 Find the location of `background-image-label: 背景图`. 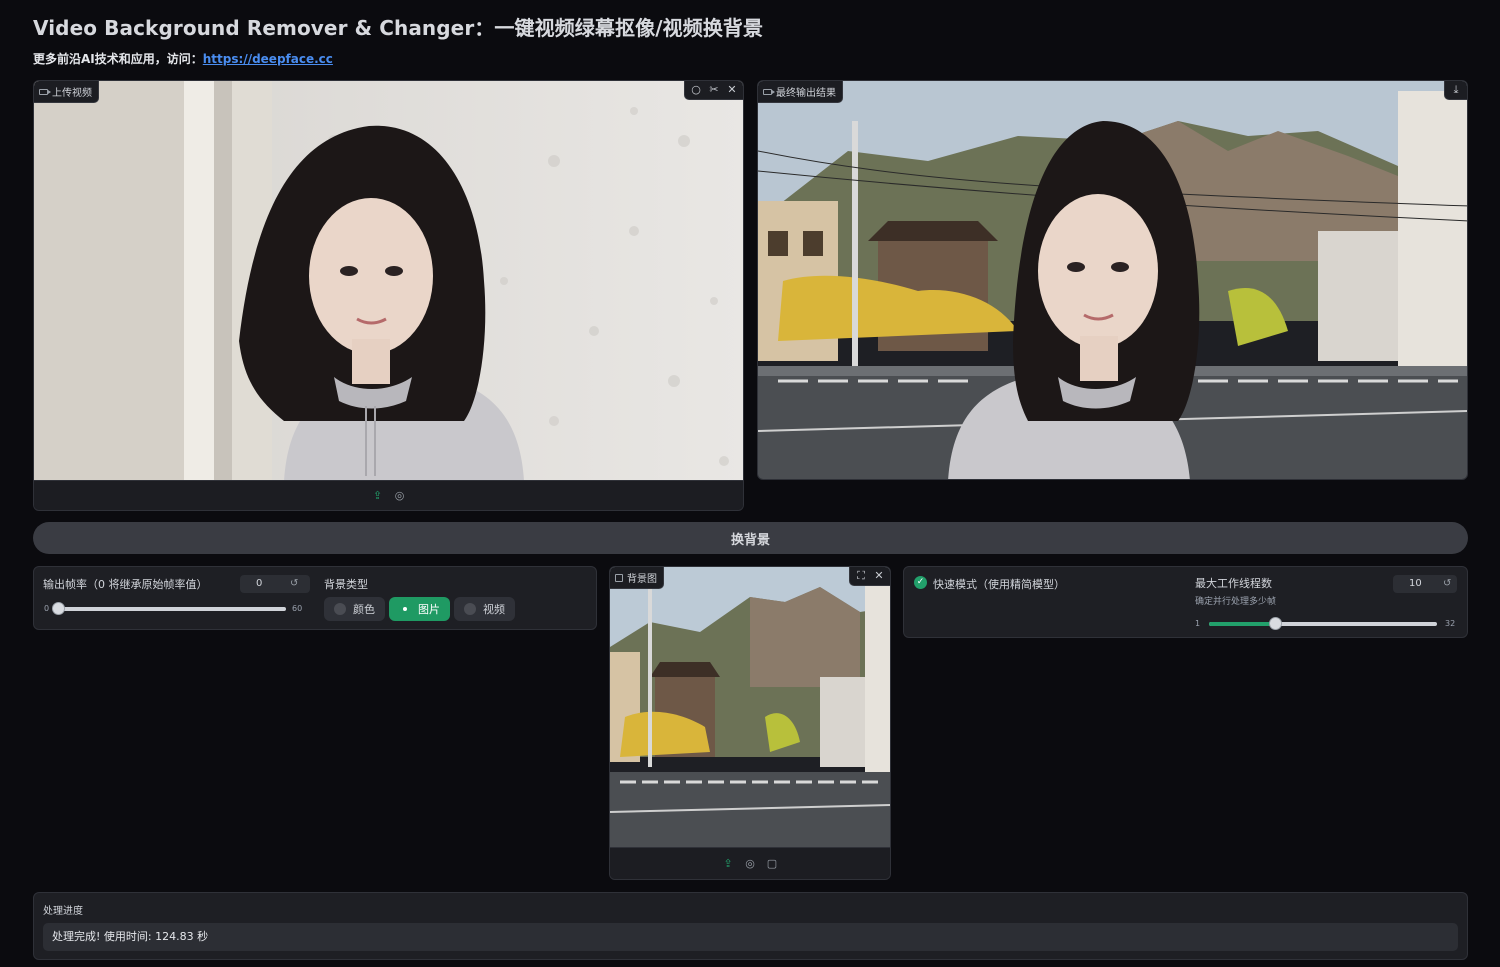

background-image-label: 背景图 is located at coordinates (637, 578).